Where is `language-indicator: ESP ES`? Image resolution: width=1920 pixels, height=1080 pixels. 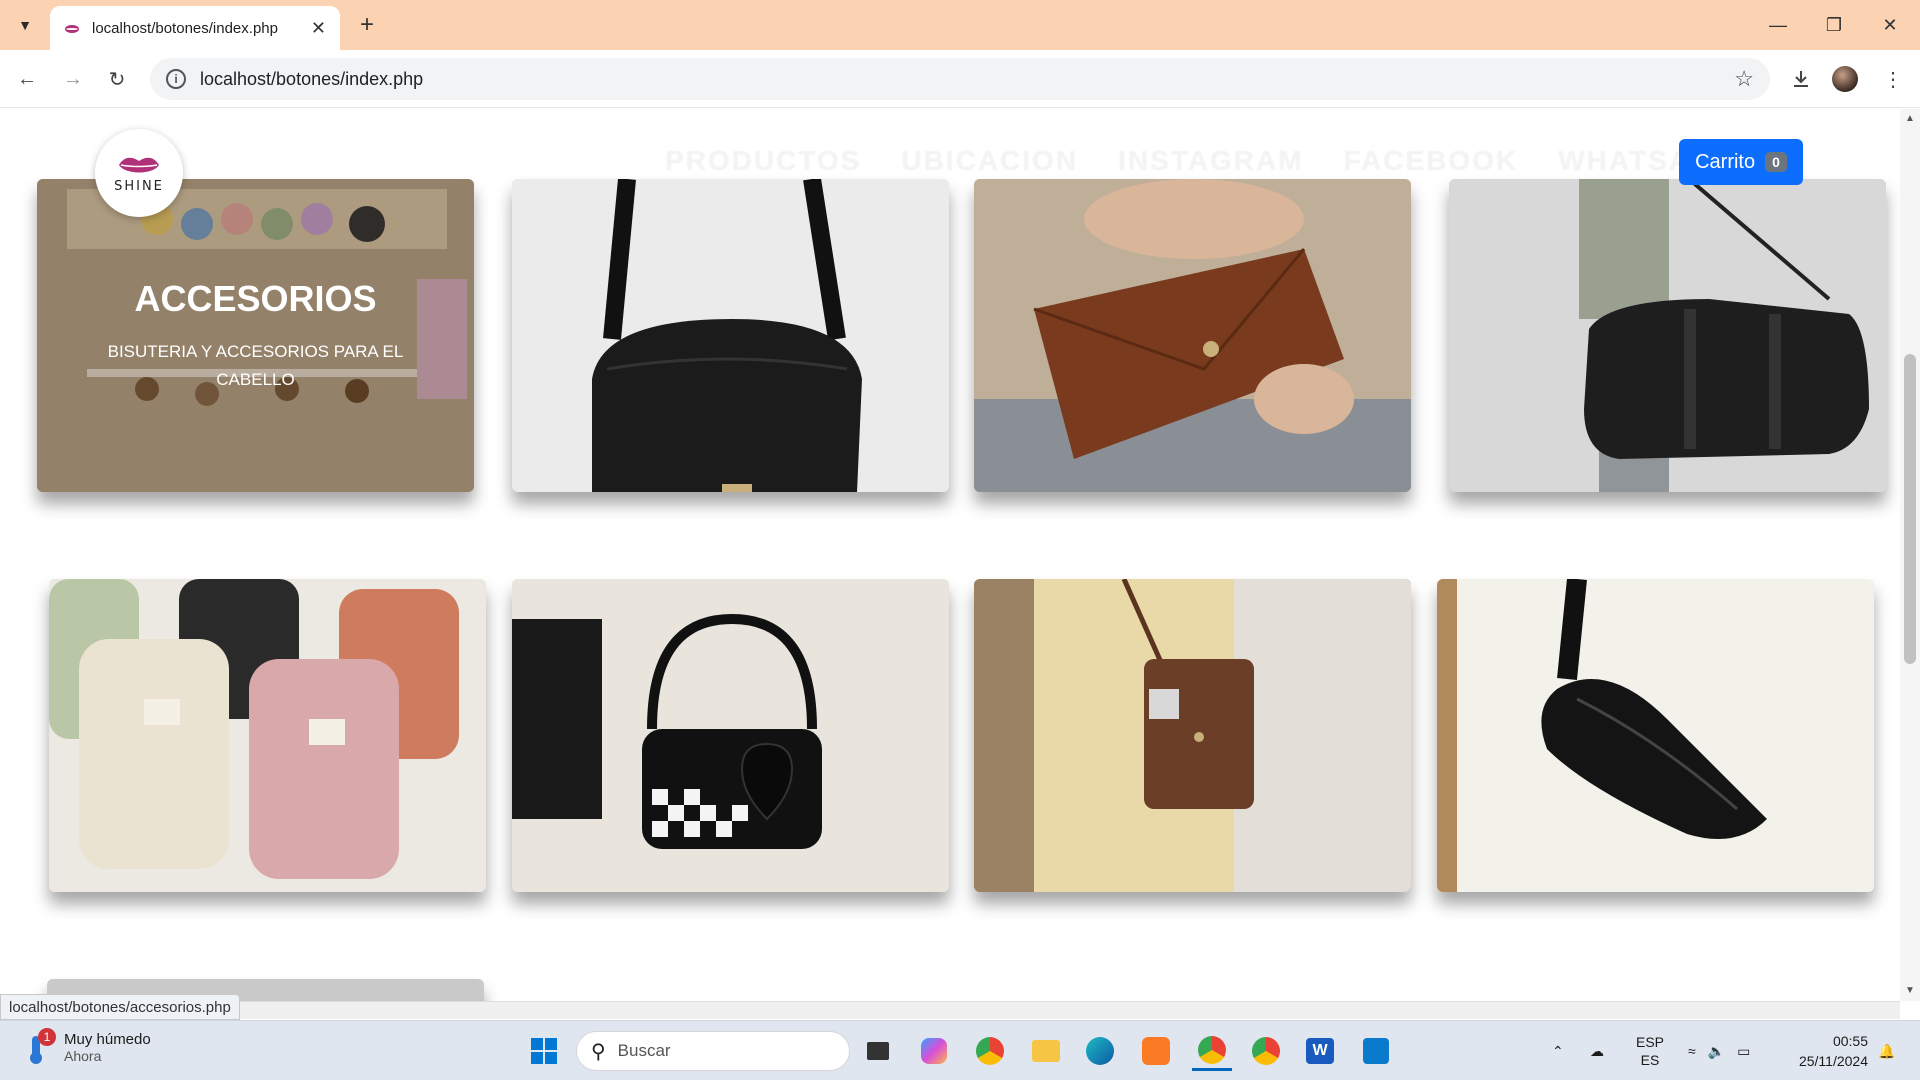 language-indicator: ESP ES is located at coordinates (1650, 1050).